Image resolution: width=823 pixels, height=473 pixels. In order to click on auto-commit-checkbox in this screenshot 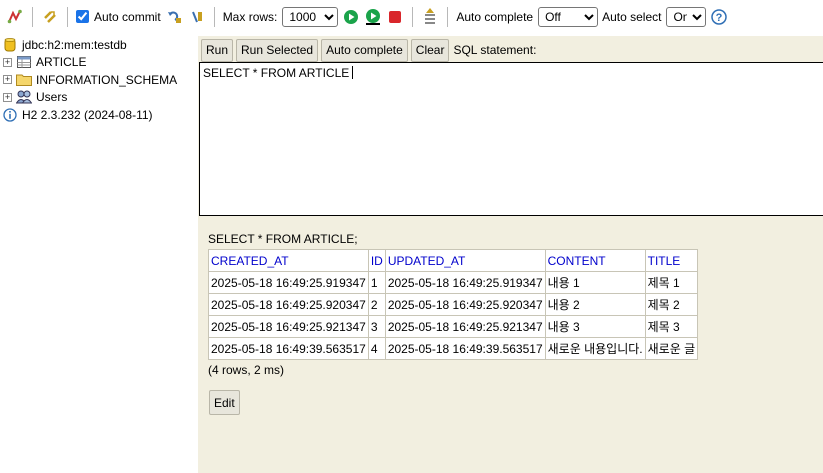, I will do `click(82, 16)`.